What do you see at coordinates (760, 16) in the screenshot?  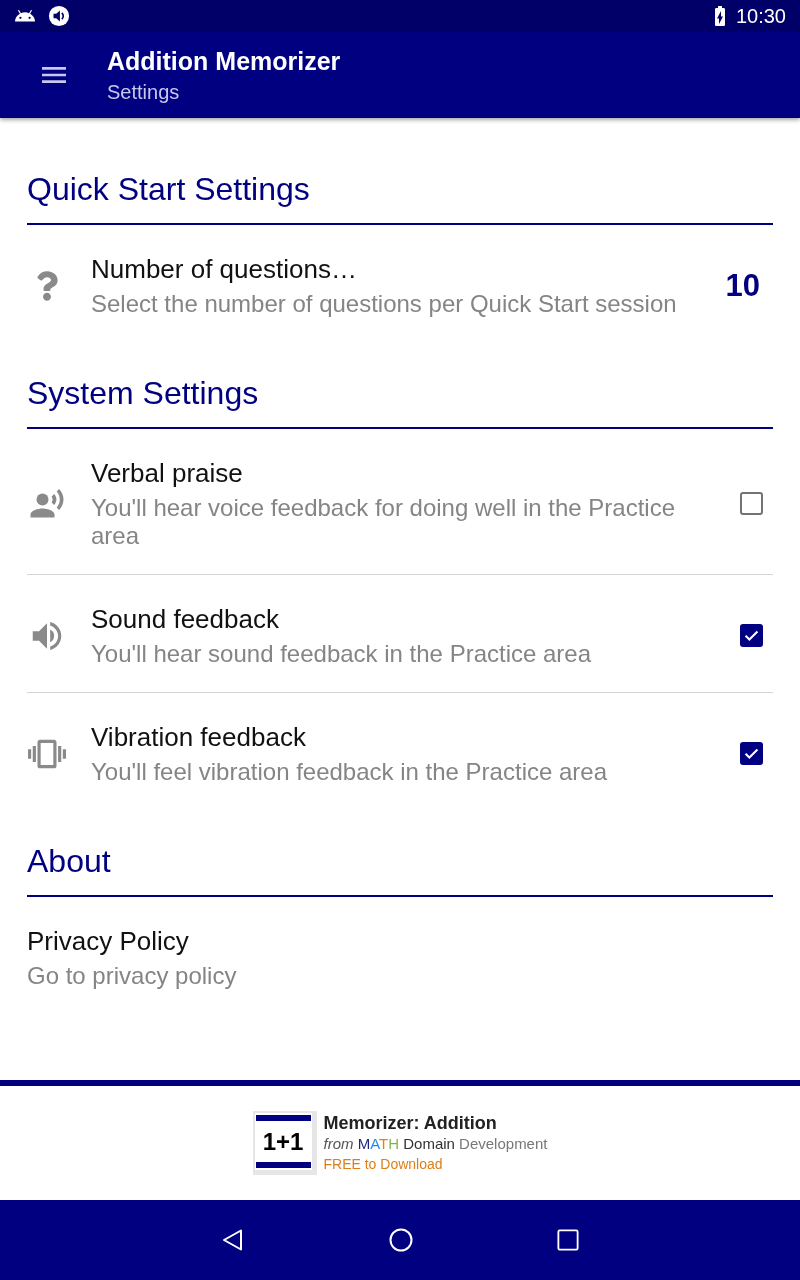 I see `status-time: 10:30` at bounding box center [760, 16].